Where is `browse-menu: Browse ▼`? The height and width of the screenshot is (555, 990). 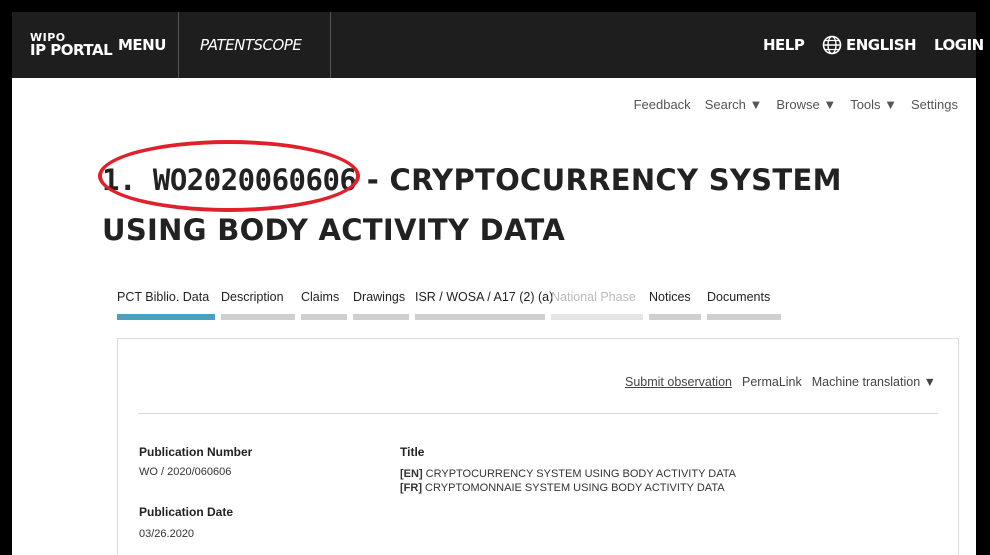 browse-menu: Browse ▼ is located at coordinates (806, 104).